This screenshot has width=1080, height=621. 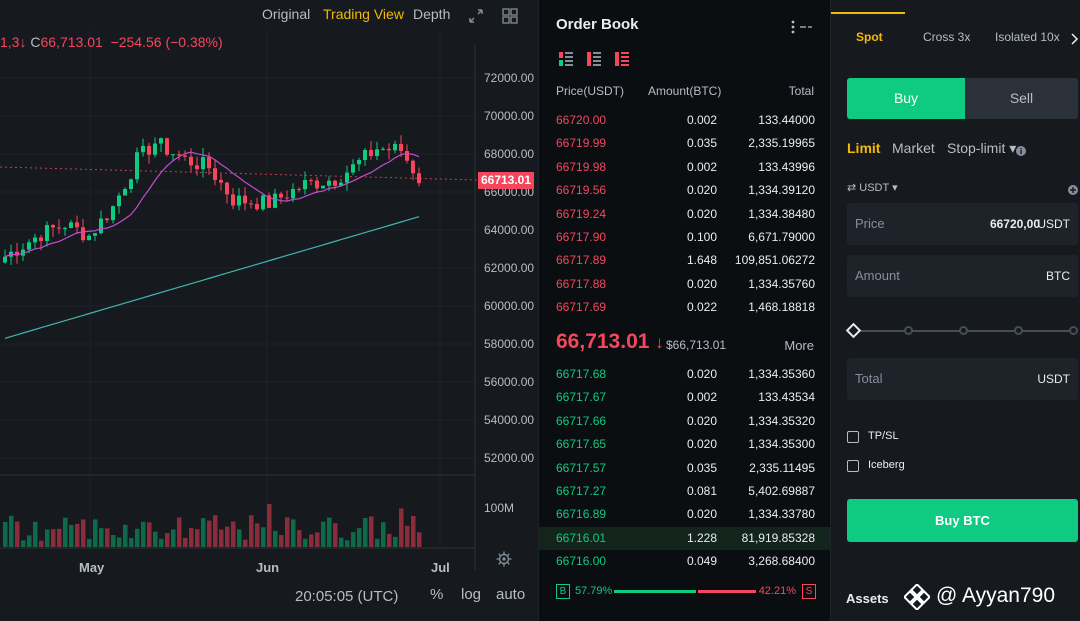 I want to click on ask-row: 66717.89 1.648 109,851.06272, so click(x=685, y=260).